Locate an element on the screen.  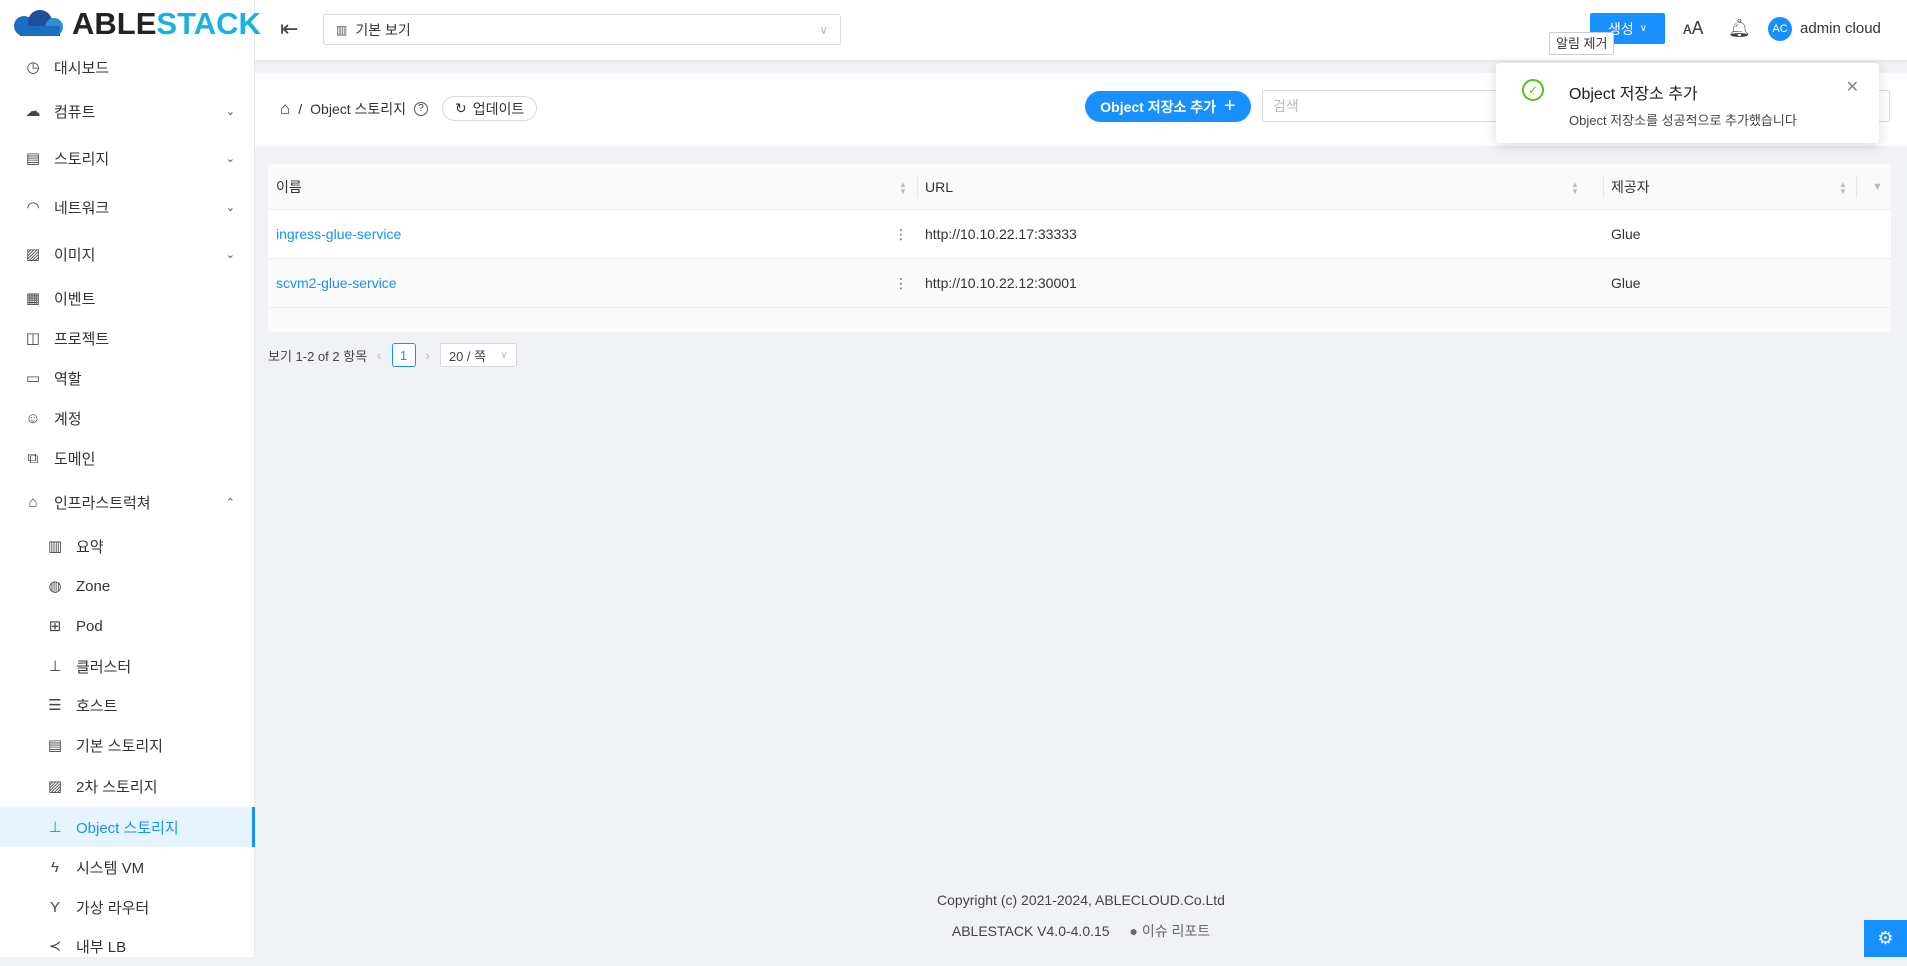
sidebar-item-label: 가상 라우터 is located at coordinates (113, 908).